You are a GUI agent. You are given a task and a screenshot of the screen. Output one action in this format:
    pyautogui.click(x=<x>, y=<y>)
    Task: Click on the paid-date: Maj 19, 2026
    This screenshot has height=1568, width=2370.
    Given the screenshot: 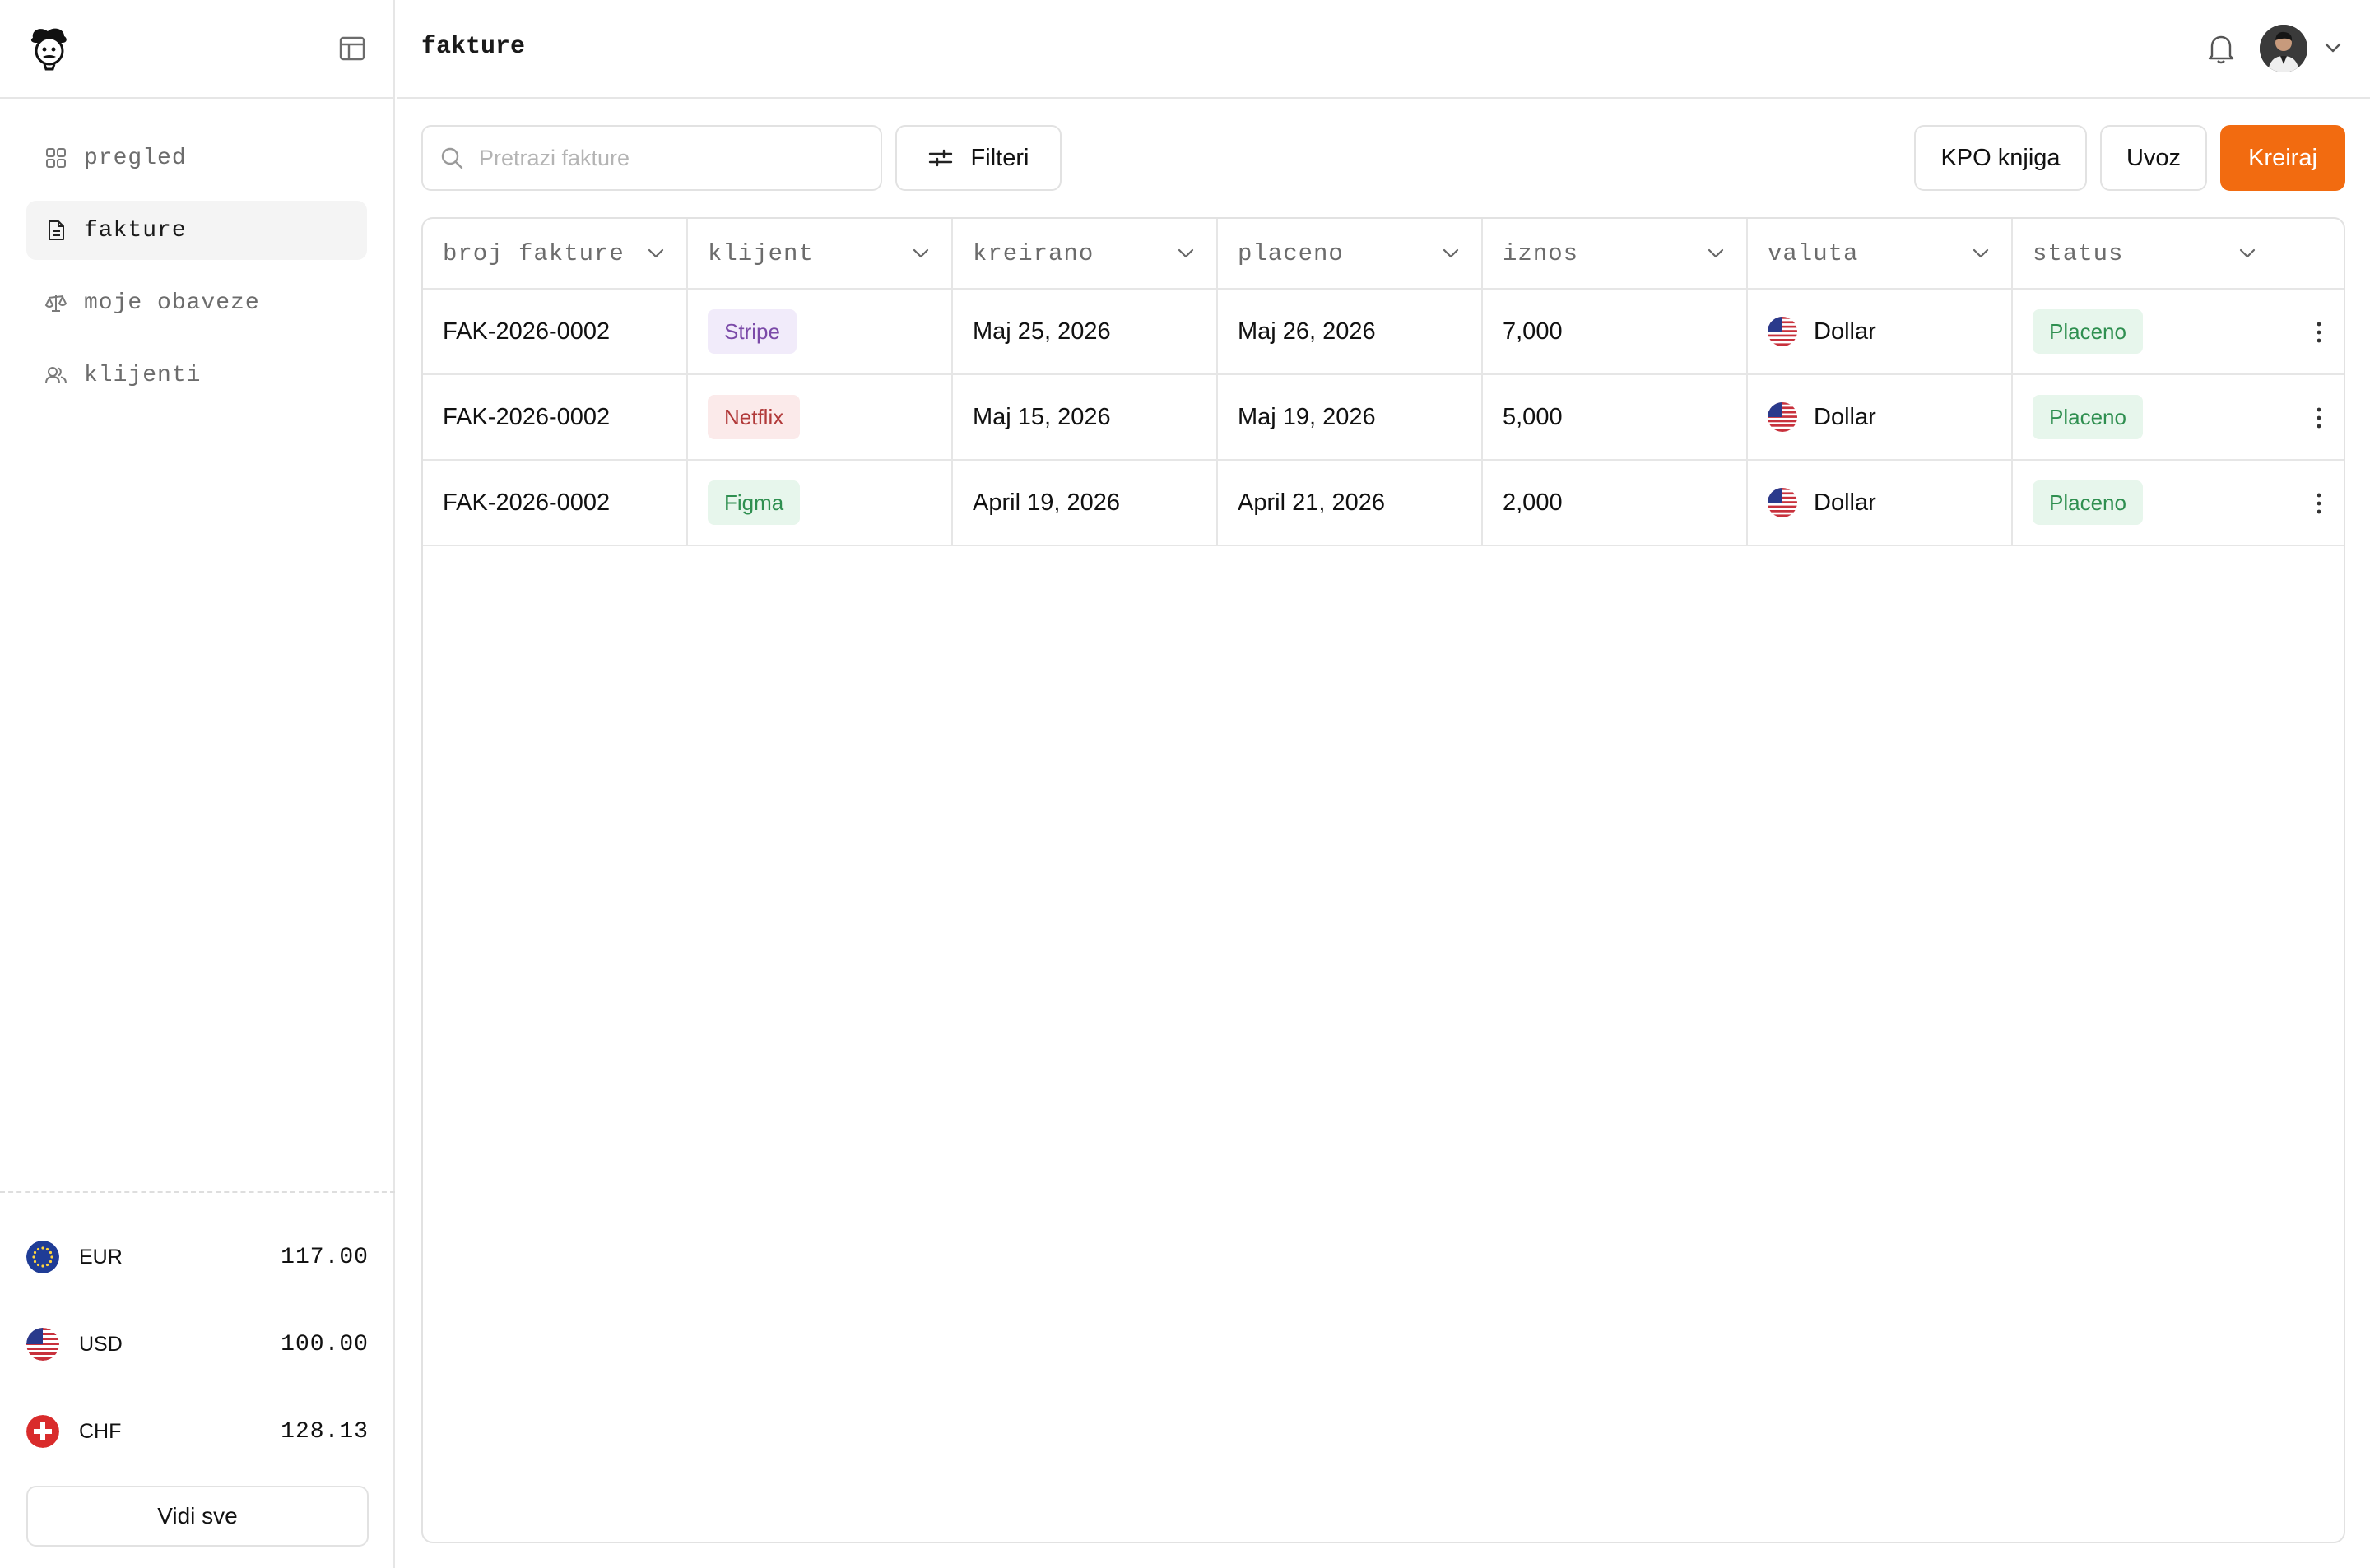 What is the action you would take?
    pyautogui.click(x=1350, y=417)
    